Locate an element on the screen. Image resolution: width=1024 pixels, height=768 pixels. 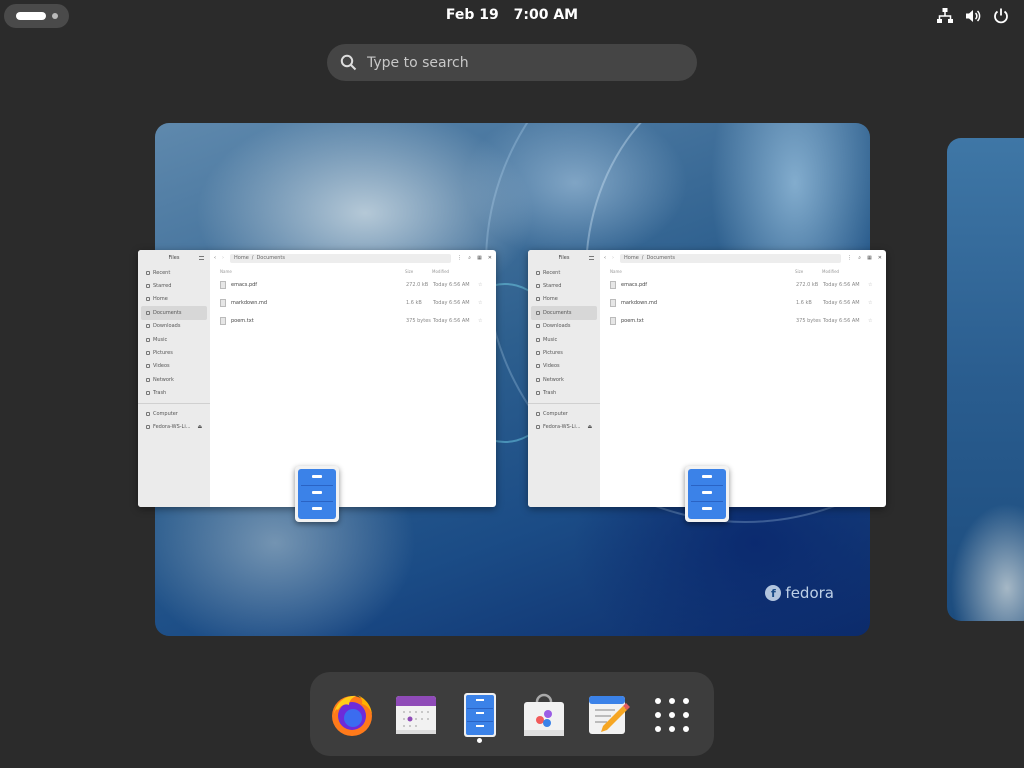
sidebar-divider is located at coordinates (174, 403).